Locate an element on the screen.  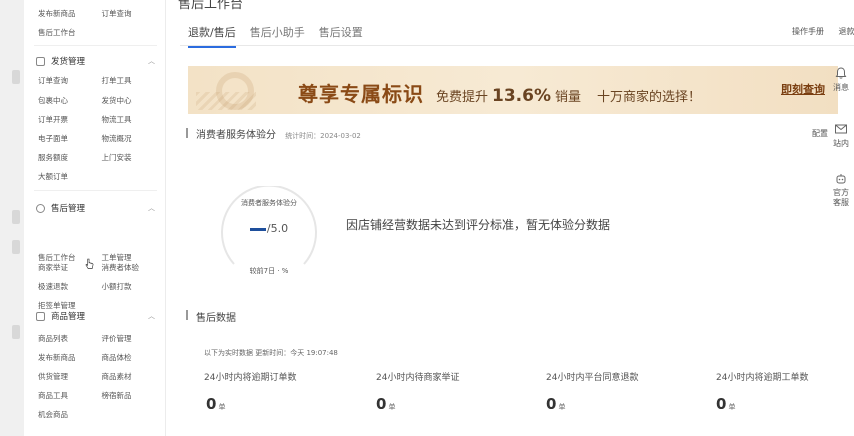
sidebar-row: 极速退款 小额打款 is located at coordinates (101, 286).